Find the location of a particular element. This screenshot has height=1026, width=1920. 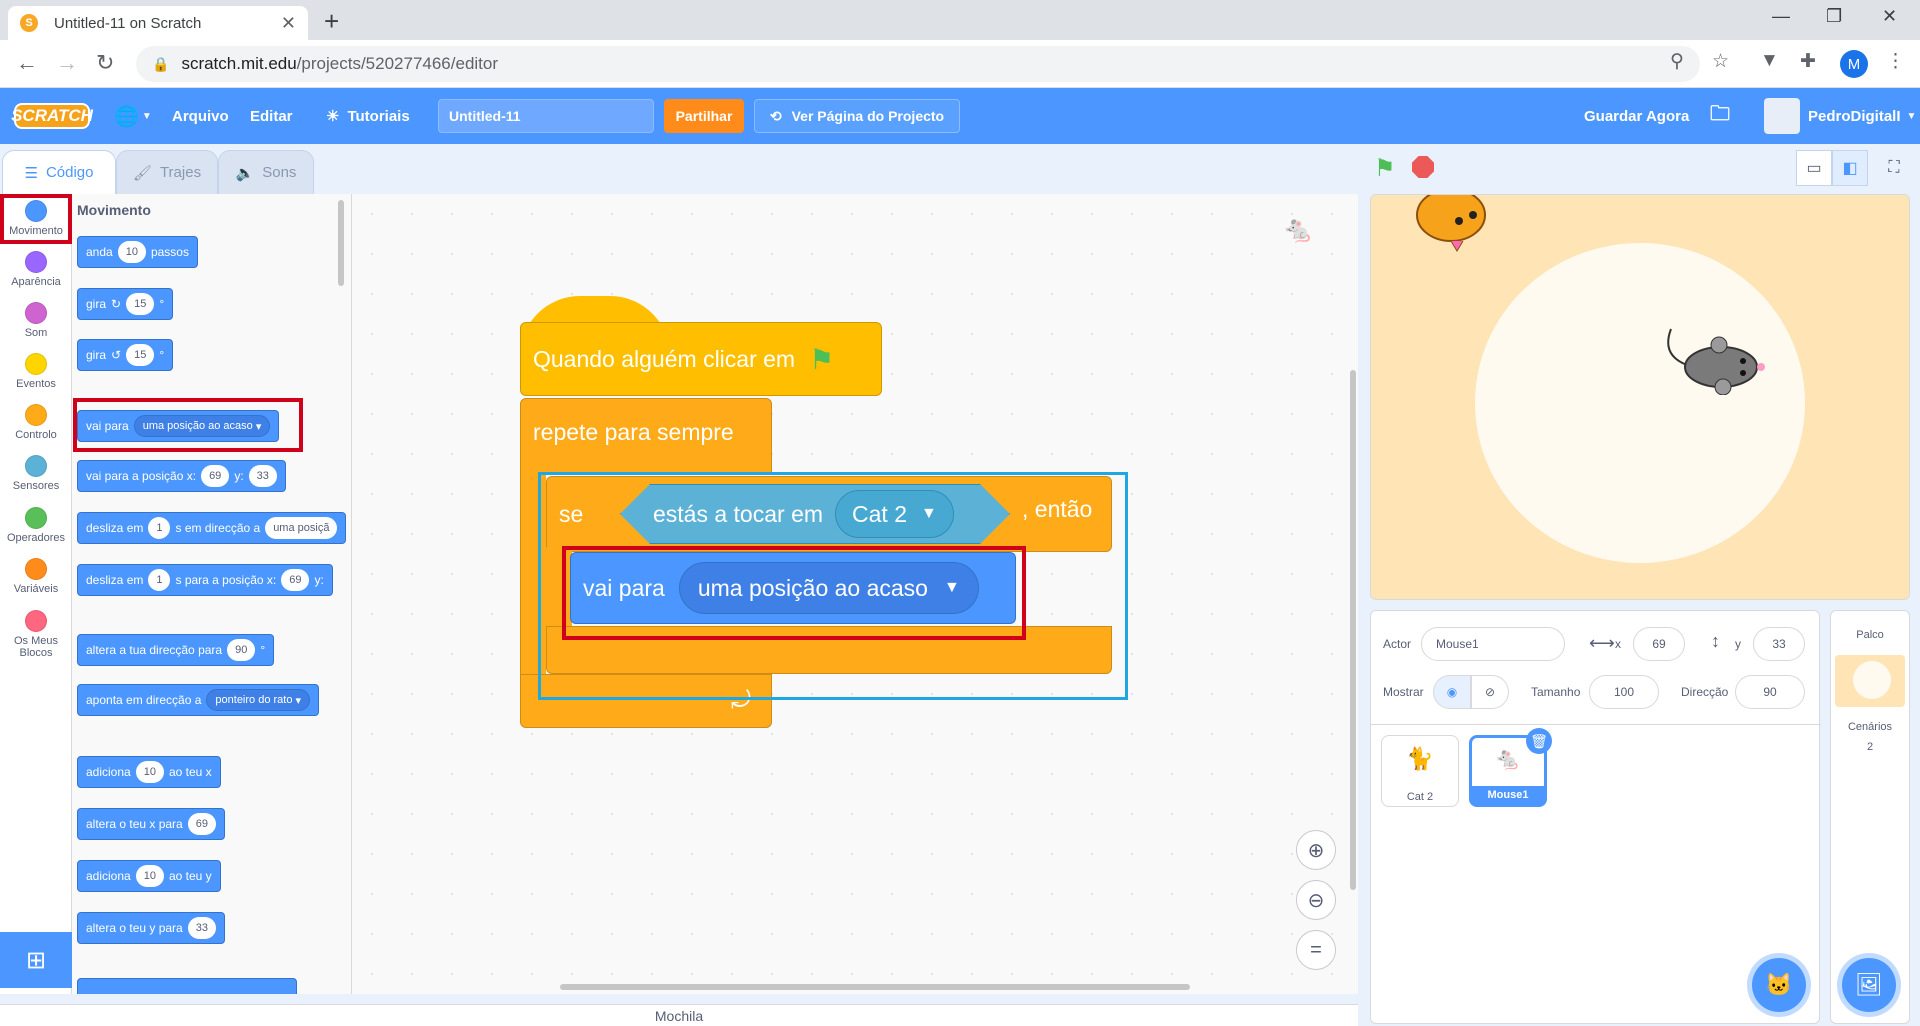

category-events: Eventos is located at coordinates (36, 372).